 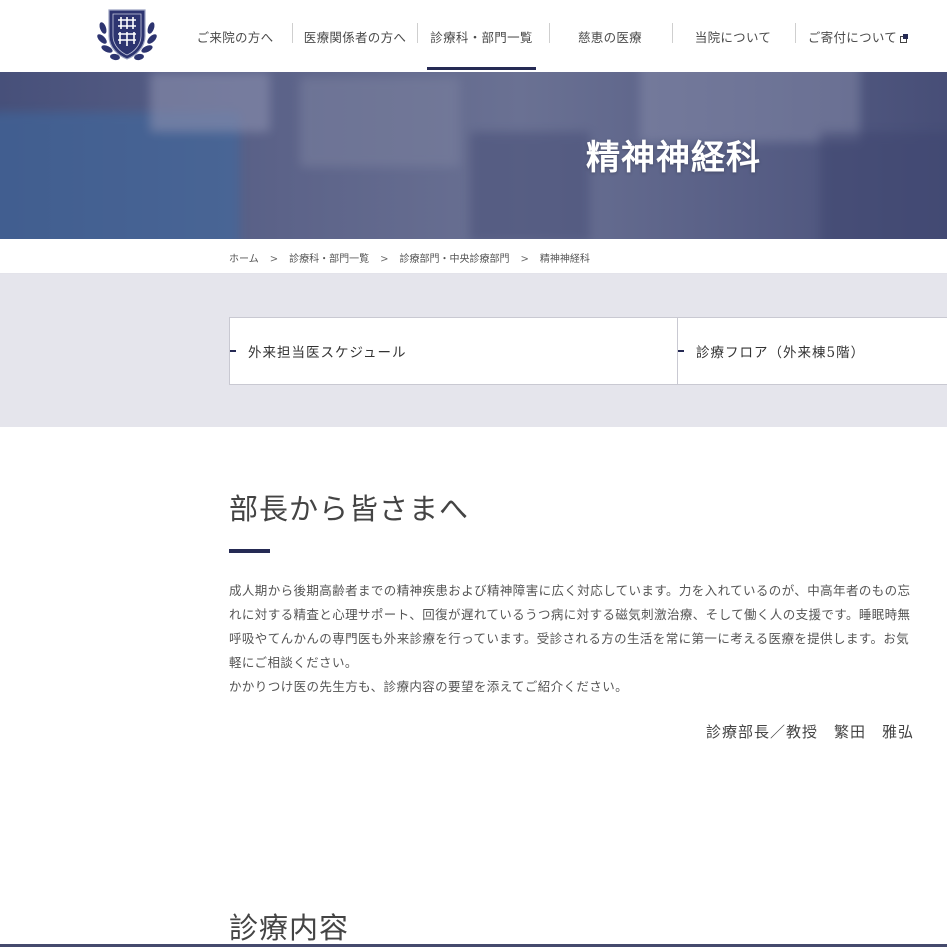 I want to click on greeting-heading: 部長から皆さまへ, so click(x=349, y=509).